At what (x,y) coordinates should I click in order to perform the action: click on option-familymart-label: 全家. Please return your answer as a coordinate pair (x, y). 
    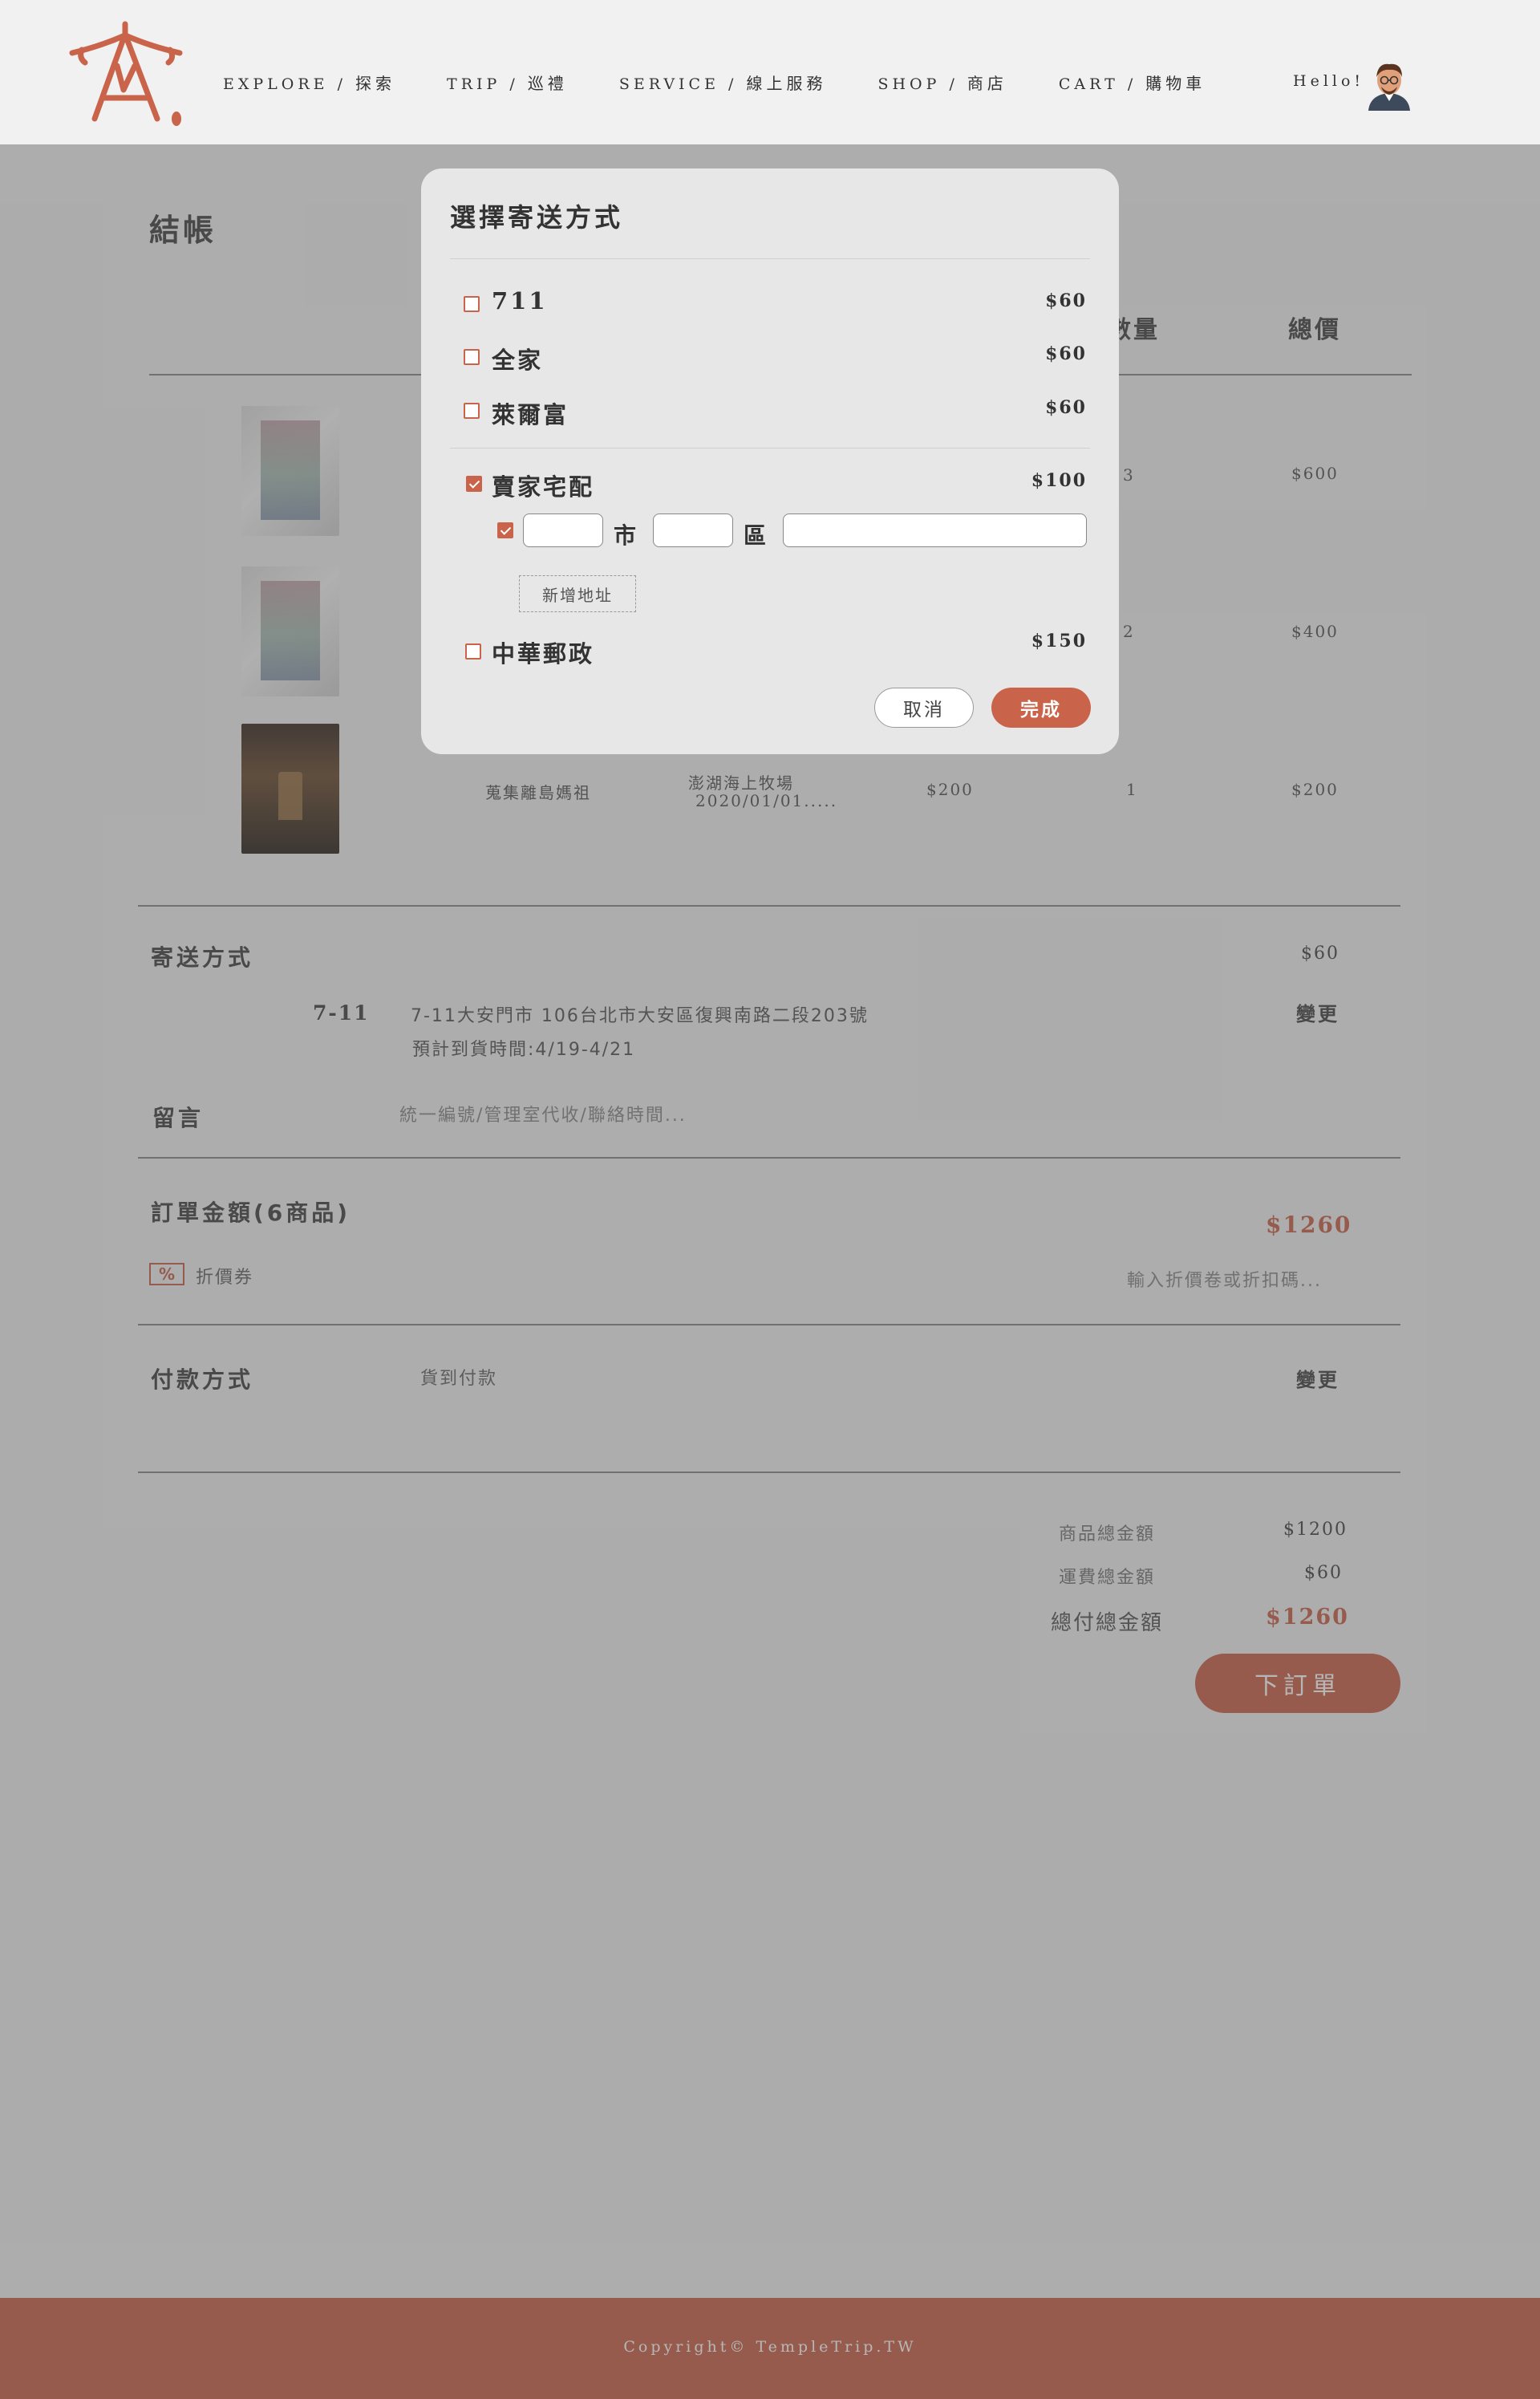
    Looking at the image, I should click on (518, 360).